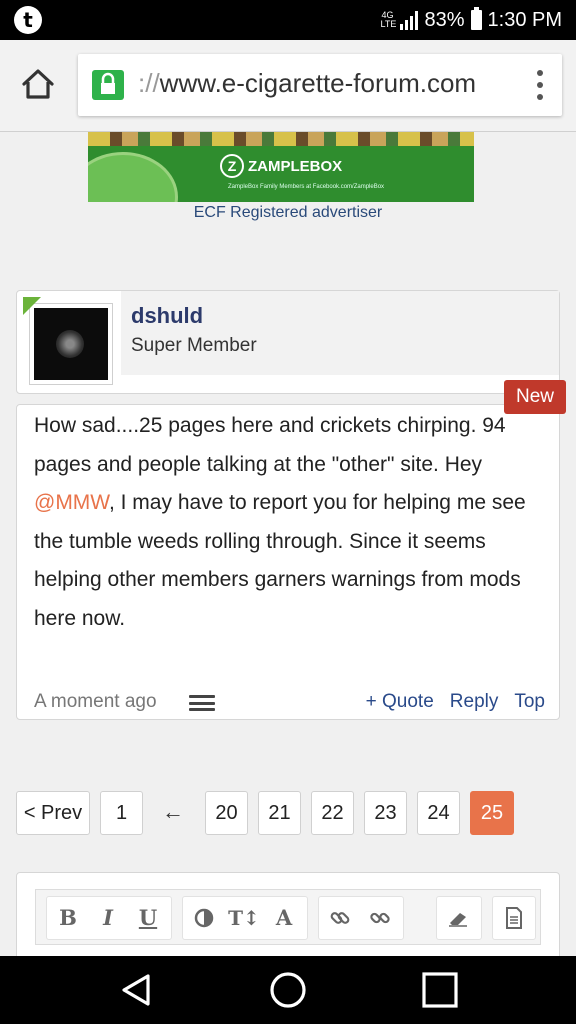  I want to click on avatar, so click(71, 344).